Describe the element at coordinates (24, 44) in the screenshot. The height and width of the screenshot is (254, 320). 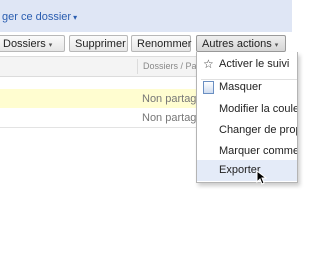
I see `folders-button-label: Dossiers` at that location.